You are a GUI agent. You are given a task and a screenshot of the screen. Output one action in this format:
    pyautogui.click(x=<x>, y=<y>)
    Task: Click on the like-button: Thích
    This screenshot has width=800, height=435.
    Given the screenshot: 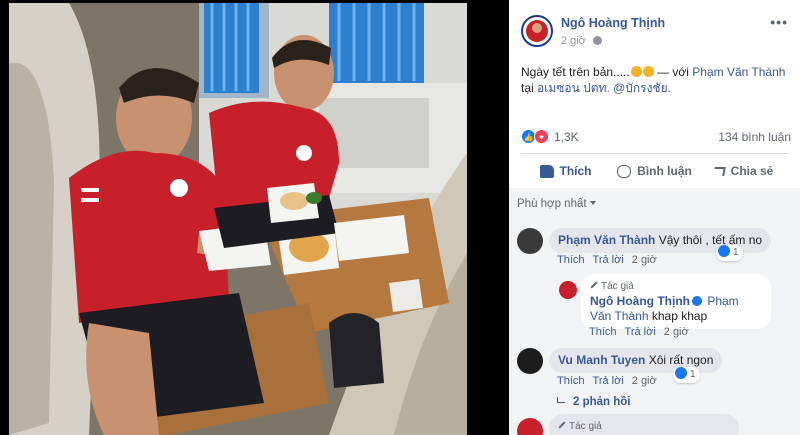 What is the action you would take?
    pyautogui.click(x=565, y=171)
    